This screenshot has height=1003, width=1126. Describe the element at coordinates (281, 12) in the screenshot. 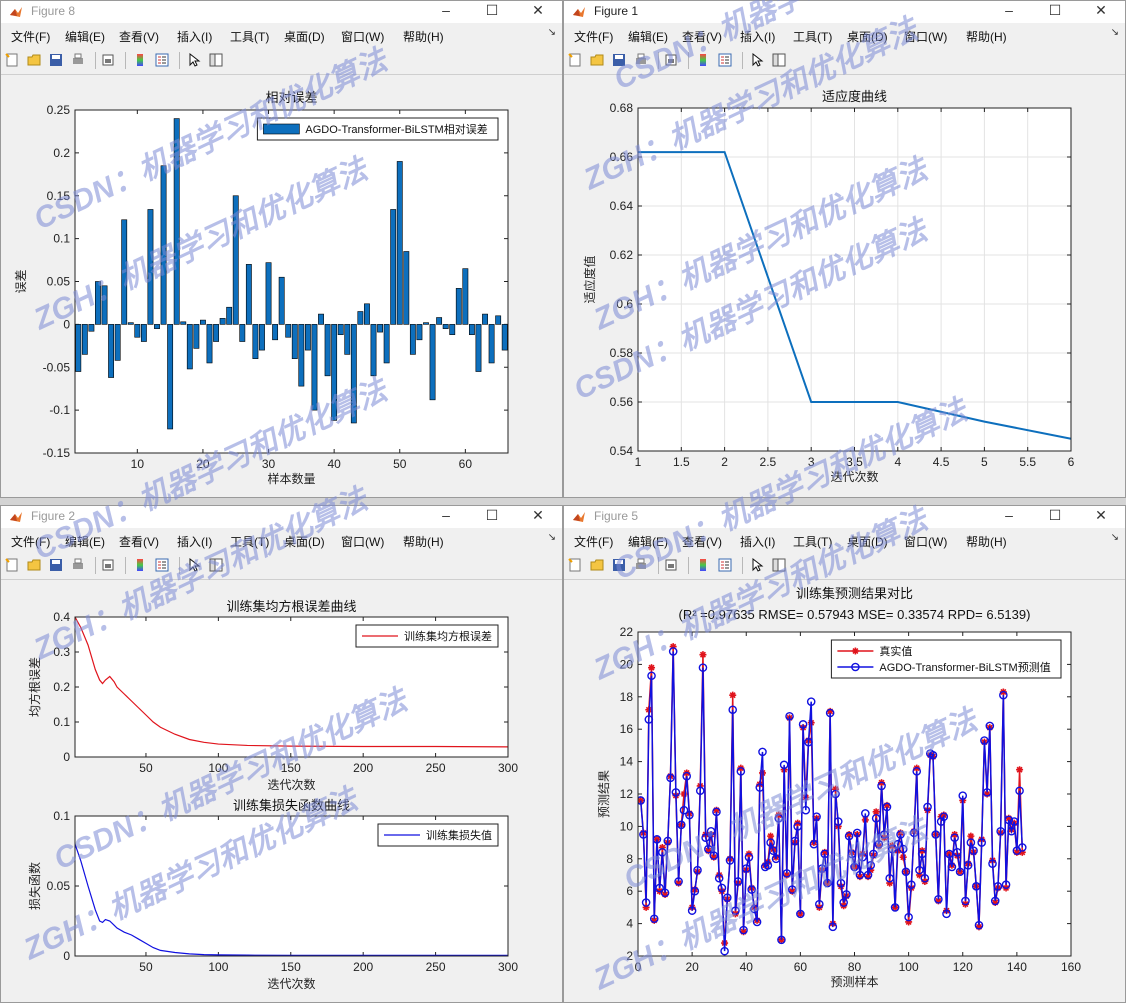

I see `title-bar: Figure 8 – ☐ ✕` at that location.